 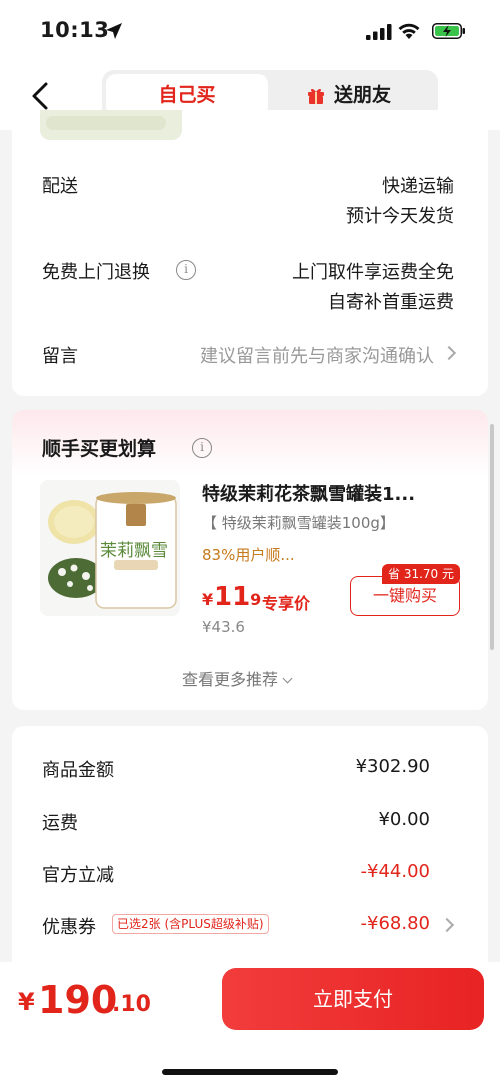 I want to click on delivery-label: 配送, so click(x=60, y=186).